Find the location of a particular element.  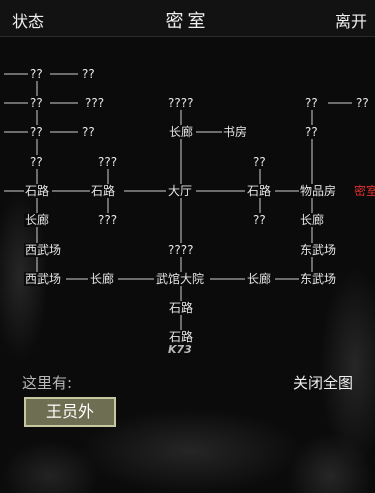

map-node-storage-room: 物品房 is located at coordinates (318, 191).